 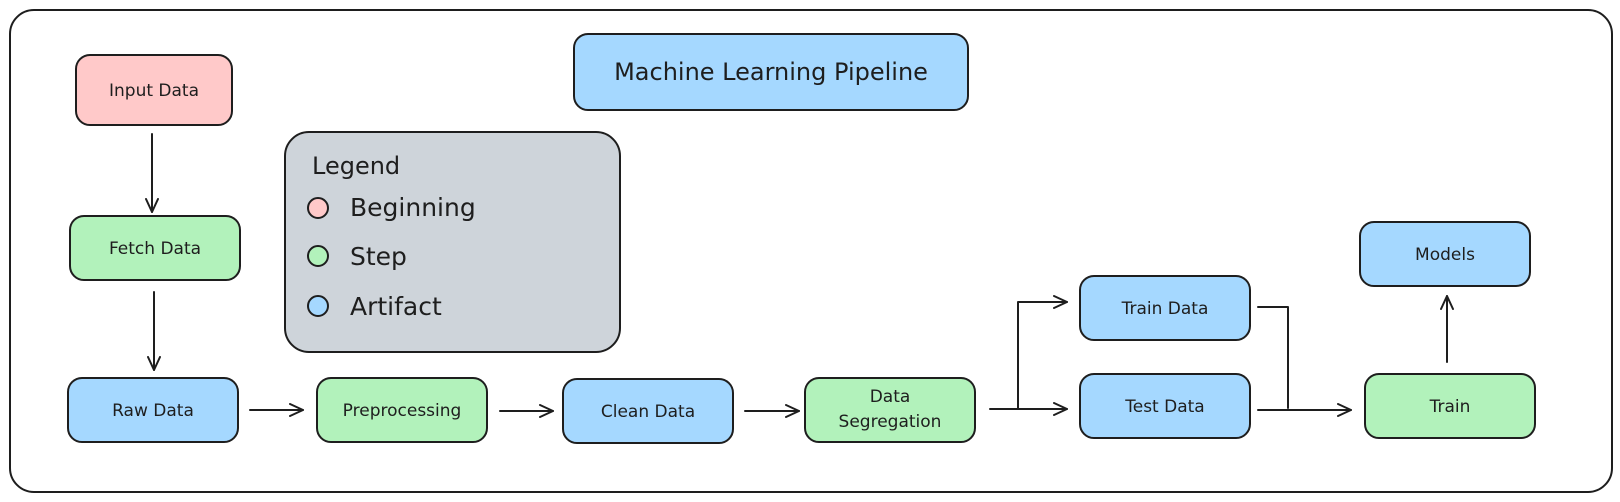 I want to click on legend-item-label: Beginning, so click(x=413, y=207).